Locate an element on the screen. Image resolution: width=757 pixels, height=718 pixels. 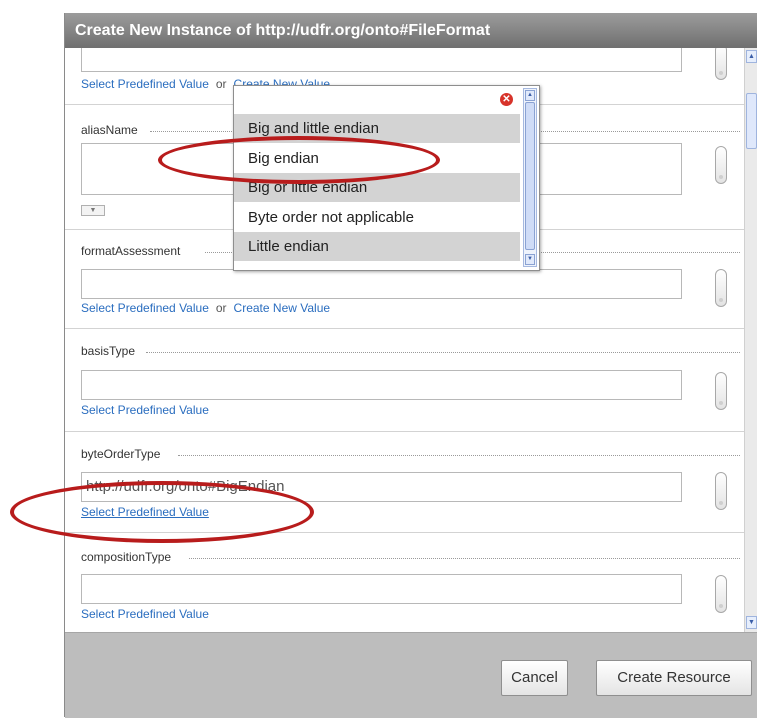
byteordertype-label: byteOrderType is located at coordinates (121, 454).